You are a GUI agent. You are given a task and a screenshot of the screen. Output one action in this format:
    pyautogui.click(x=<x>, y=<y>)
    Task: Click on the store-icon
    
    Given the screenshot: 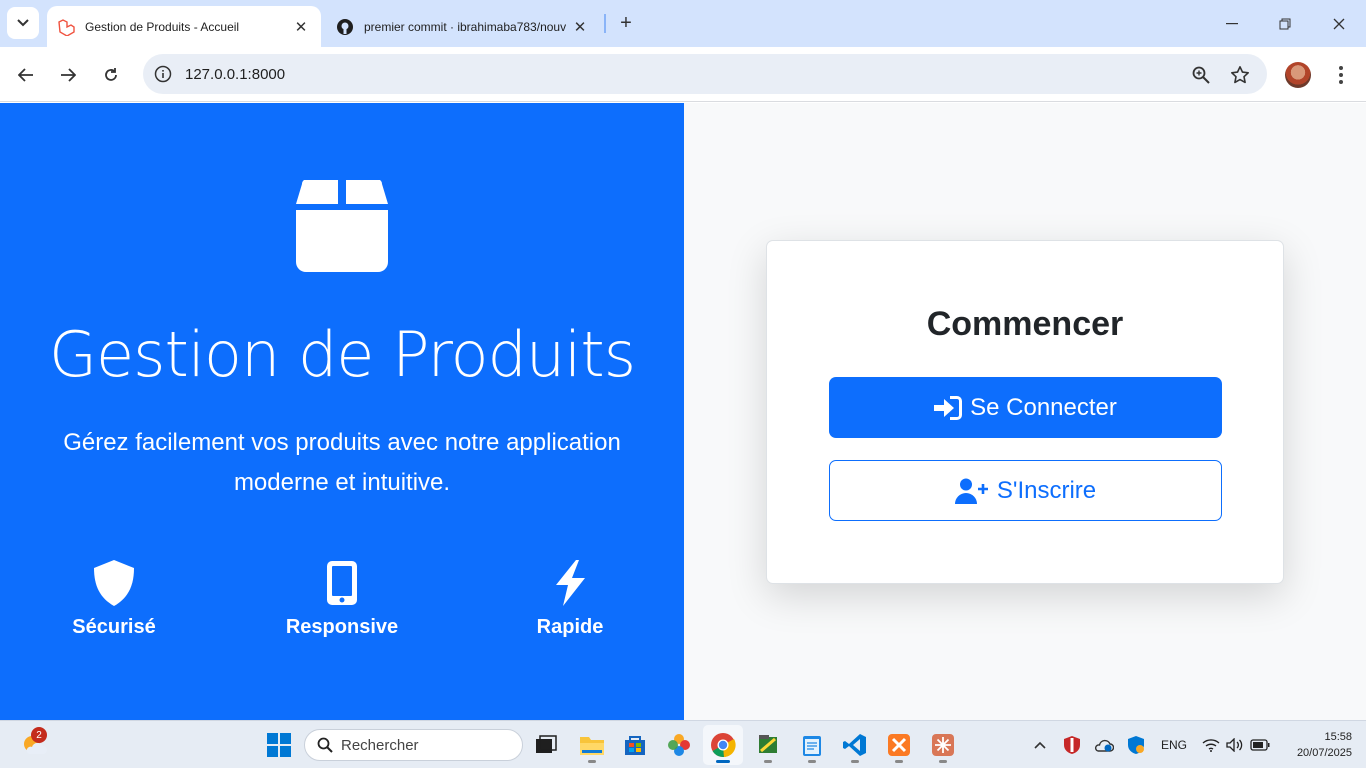 What is the action you would take?
    pyautogui.click(x=635, y=745)
    